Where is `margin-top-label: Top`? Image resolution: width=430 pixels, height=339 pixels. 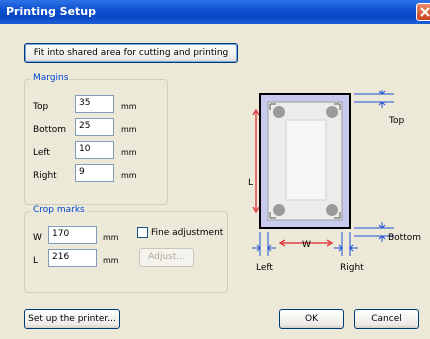 margin-top-label: Top is located at coordinates (41, 107).